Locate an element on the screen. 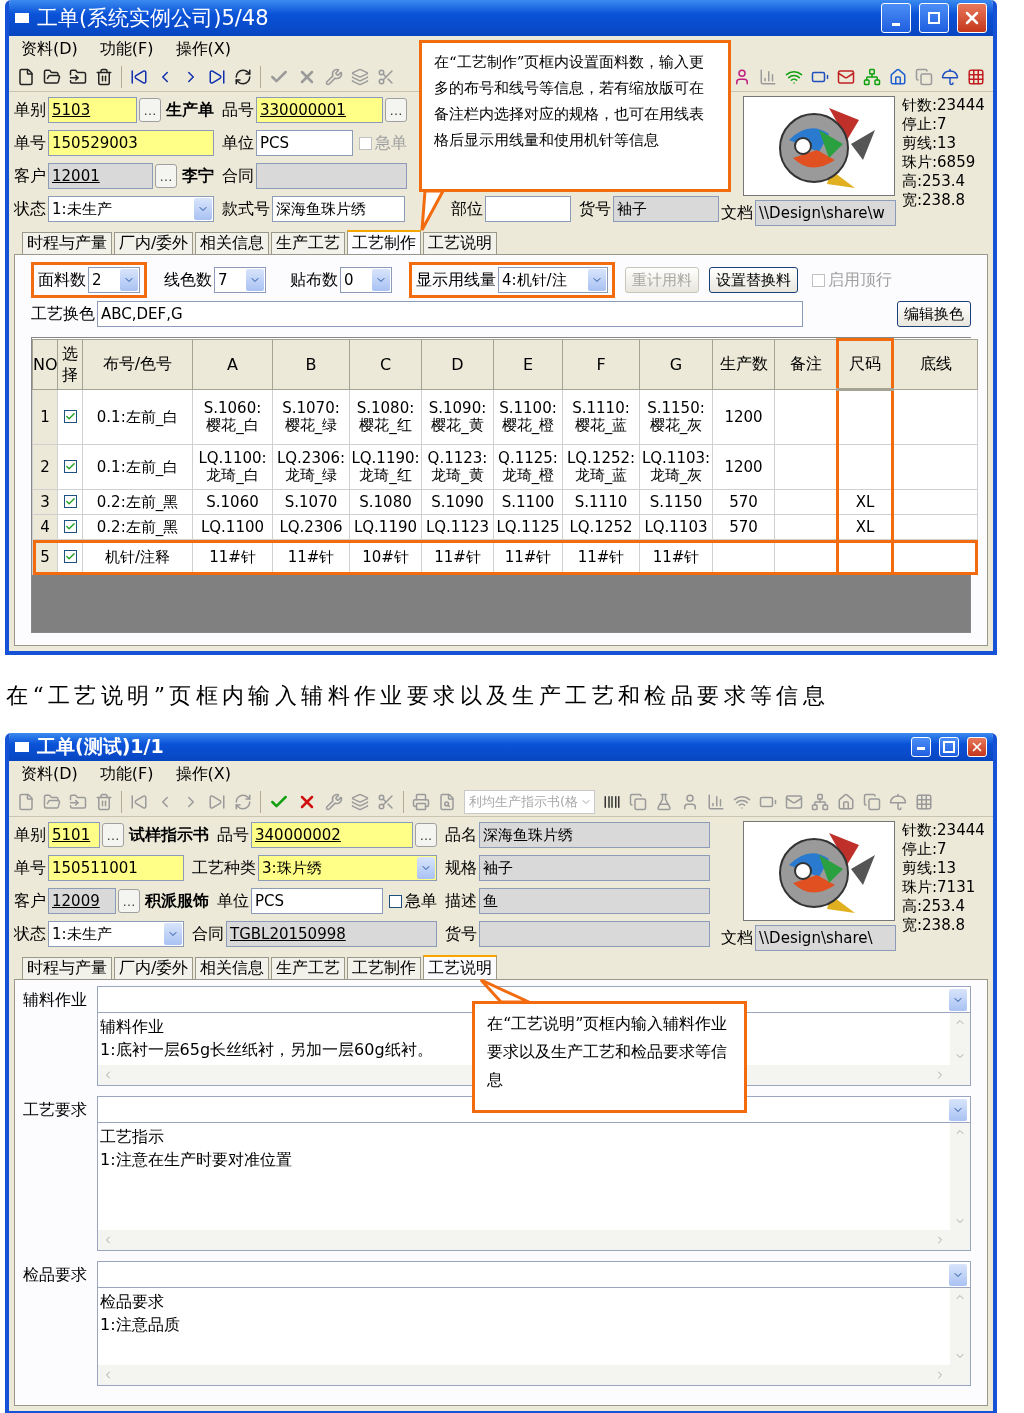 This screenshot has height=1413, width=1024. row-number: 1 is located at coordinates (45, 417).